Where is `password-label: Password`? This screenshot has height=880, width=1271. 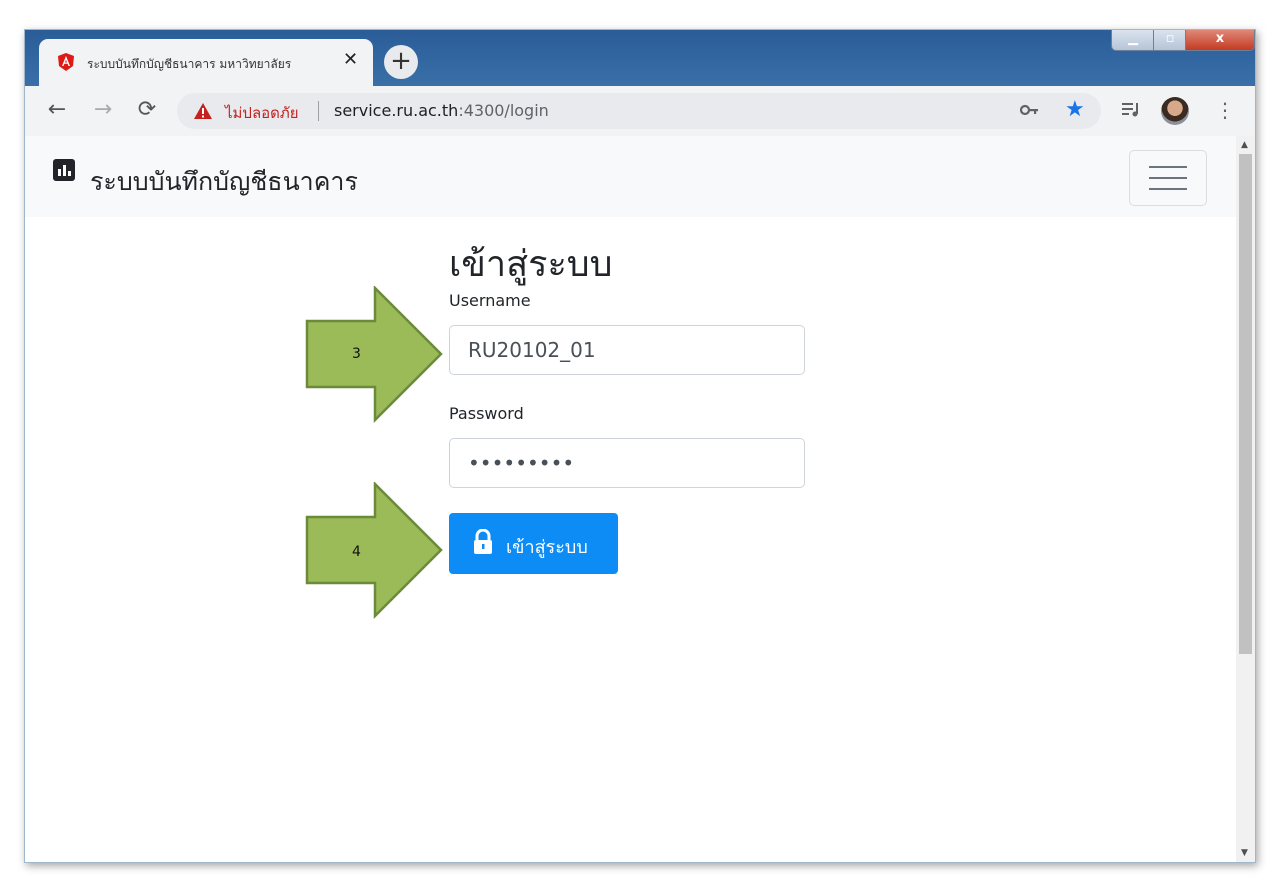
password-label: Password is located at coordinates (486, 413).